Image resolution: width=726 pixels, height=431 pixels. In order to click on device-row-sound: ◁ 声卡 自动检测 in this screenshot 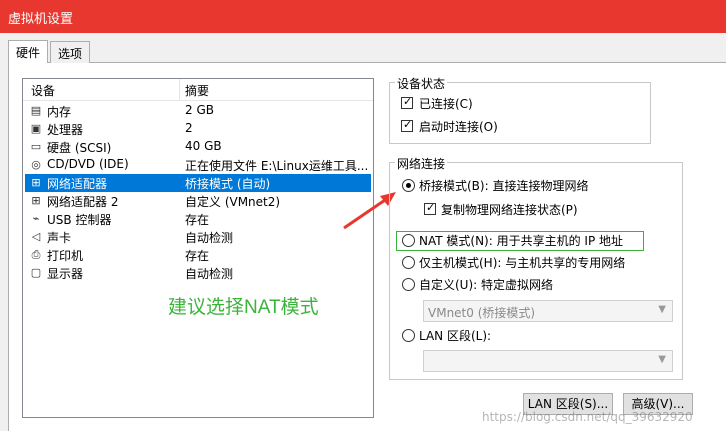, I will do `click(198, 237)`.